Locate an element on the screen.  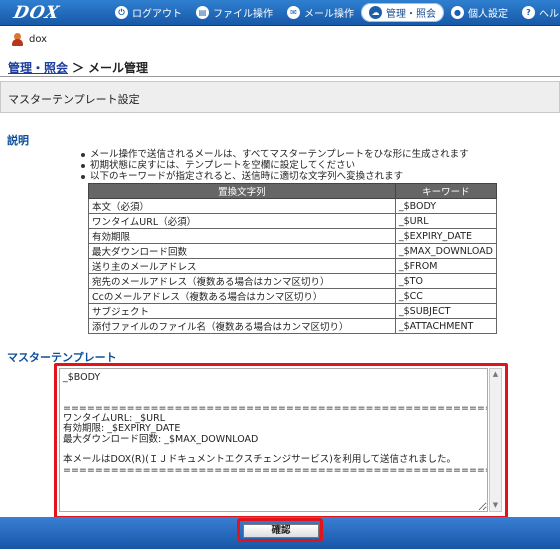
keyword-cell: _$SUBJECT is located at coordinates (446, 311).